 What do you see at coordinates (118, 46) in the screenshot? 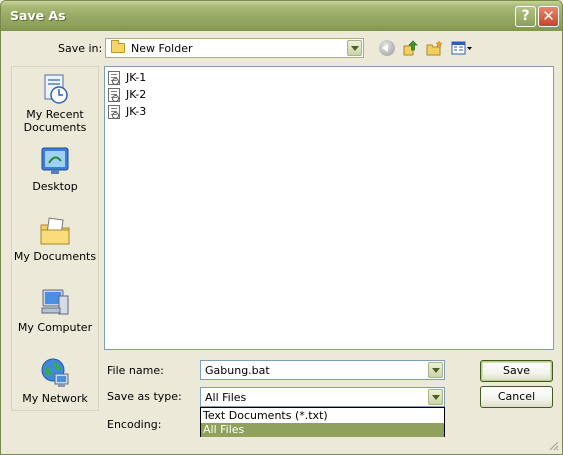
I see `folder-icon` at bounding box center [118, 46].